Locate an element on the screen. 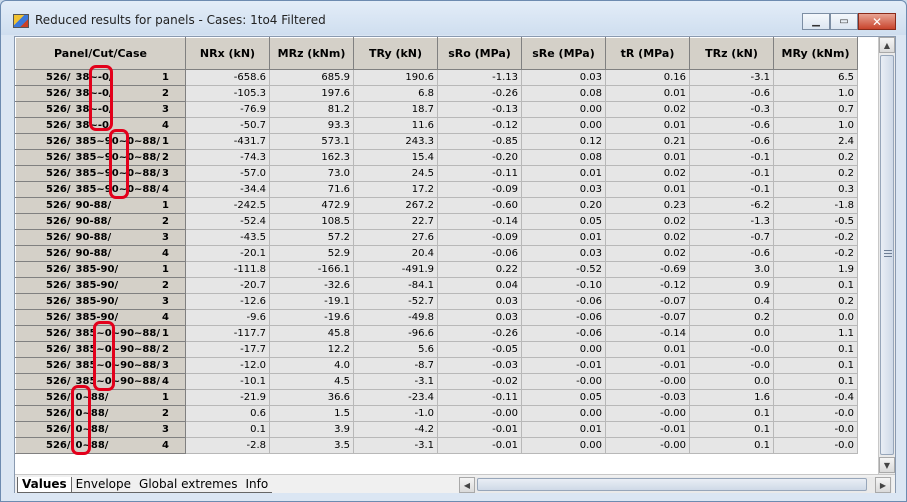 The width and height of the screenshot is (907, 502). table-cell: 5.6 is located at coordinates (395, 349).